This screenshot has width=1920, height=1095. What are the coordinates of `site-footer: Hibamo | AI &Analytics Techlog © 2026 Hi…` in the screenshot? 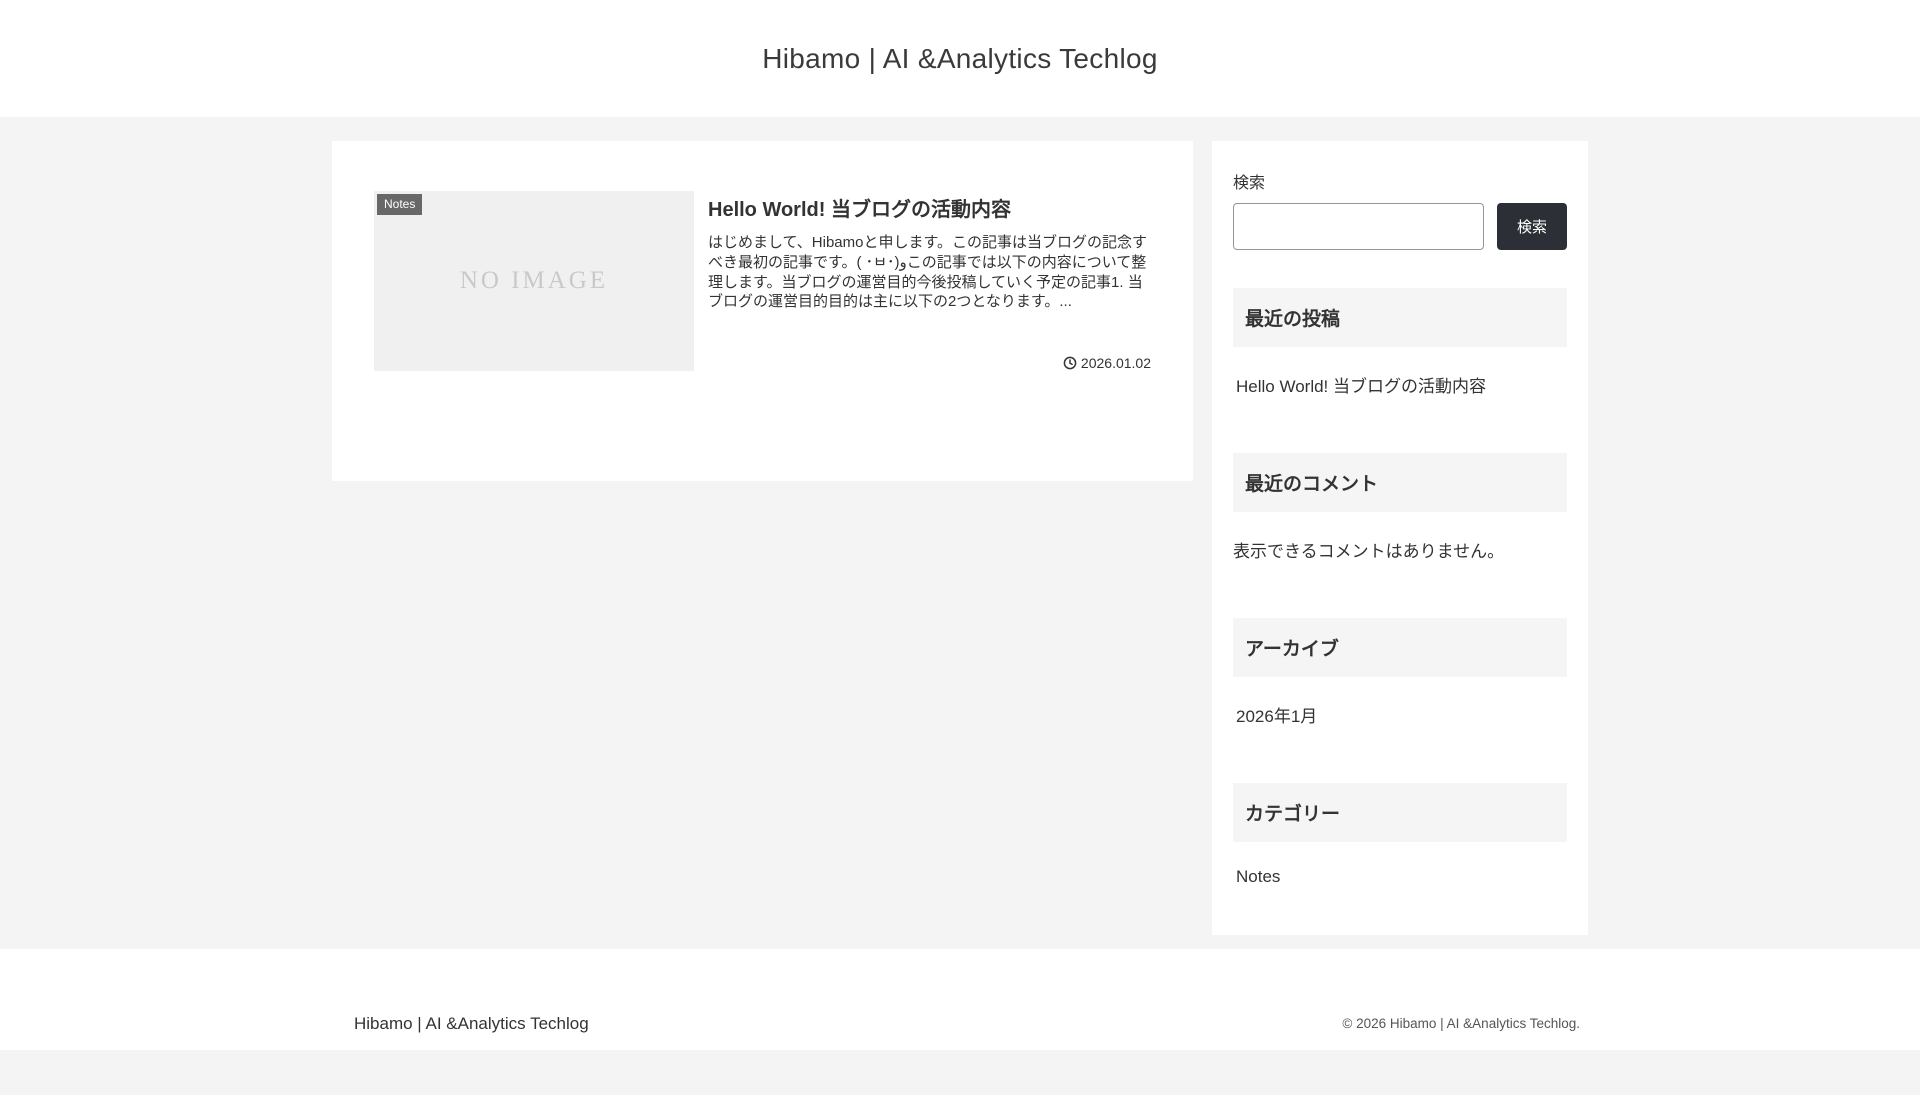 It's located at (960, 999).